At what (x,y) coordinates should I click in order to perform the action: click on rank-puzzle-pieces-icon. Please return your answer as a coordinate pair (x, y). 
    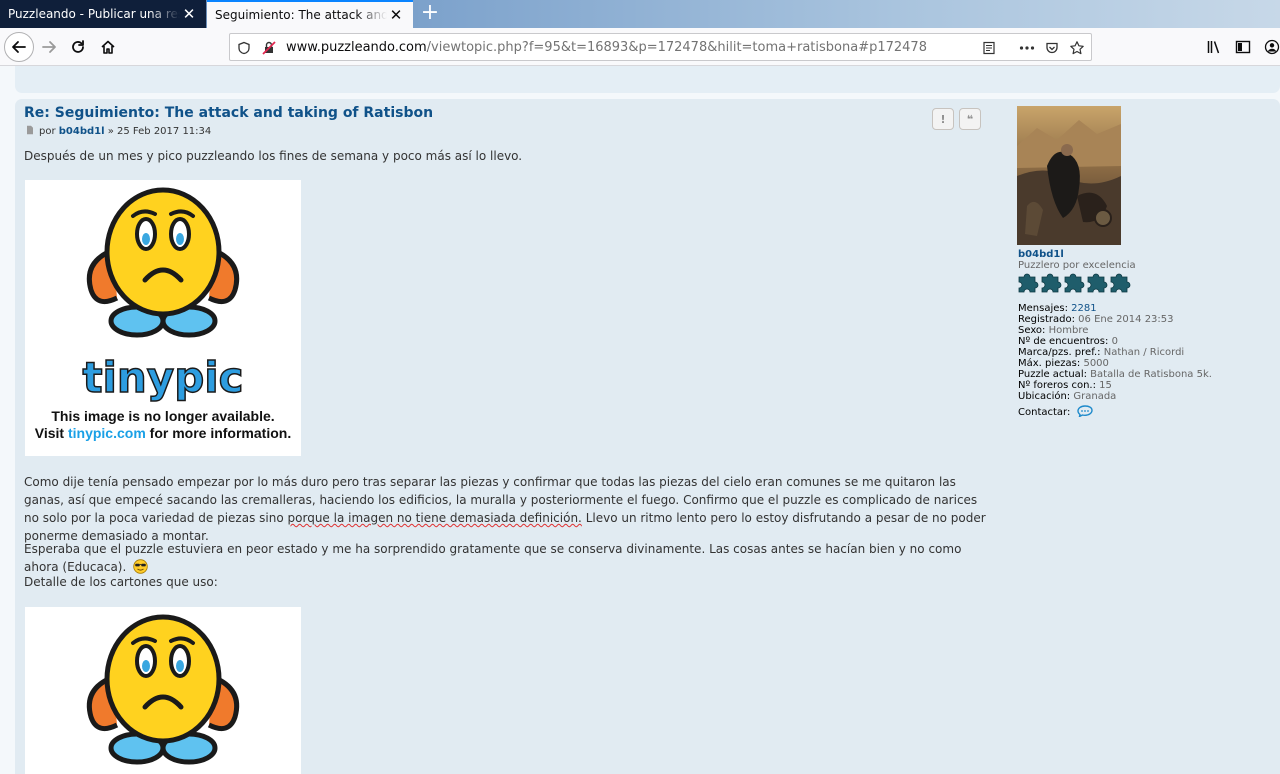
    Looking at the image, I should click on (1074, 283).